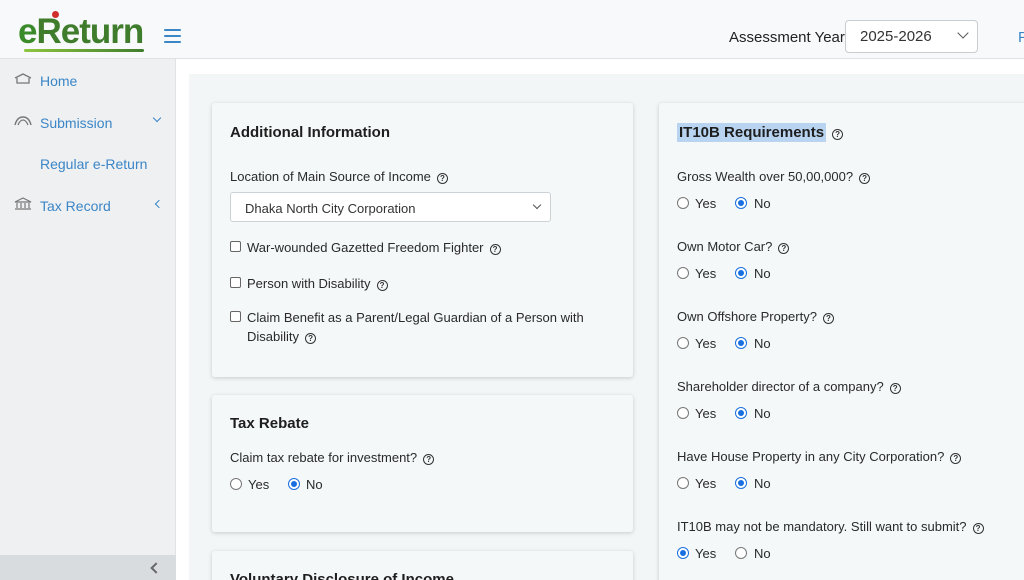 The height and width of the screenshot is (580, 1024). I want to click on submission-icon, so click(23, 121).